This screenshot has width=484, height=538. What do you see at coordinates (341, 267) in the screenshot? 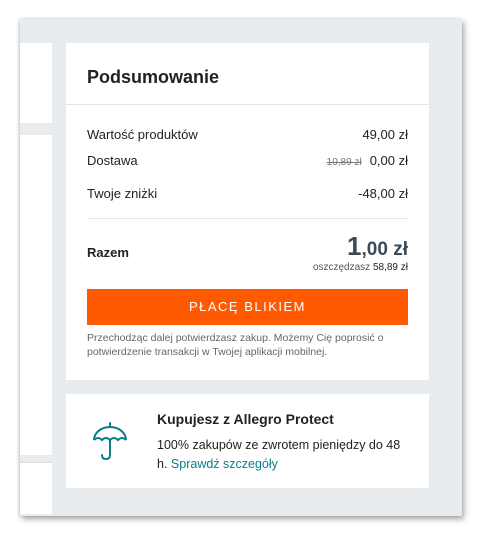
I see `savings-label: oszczędzasz` at bounding box center [341, 267].